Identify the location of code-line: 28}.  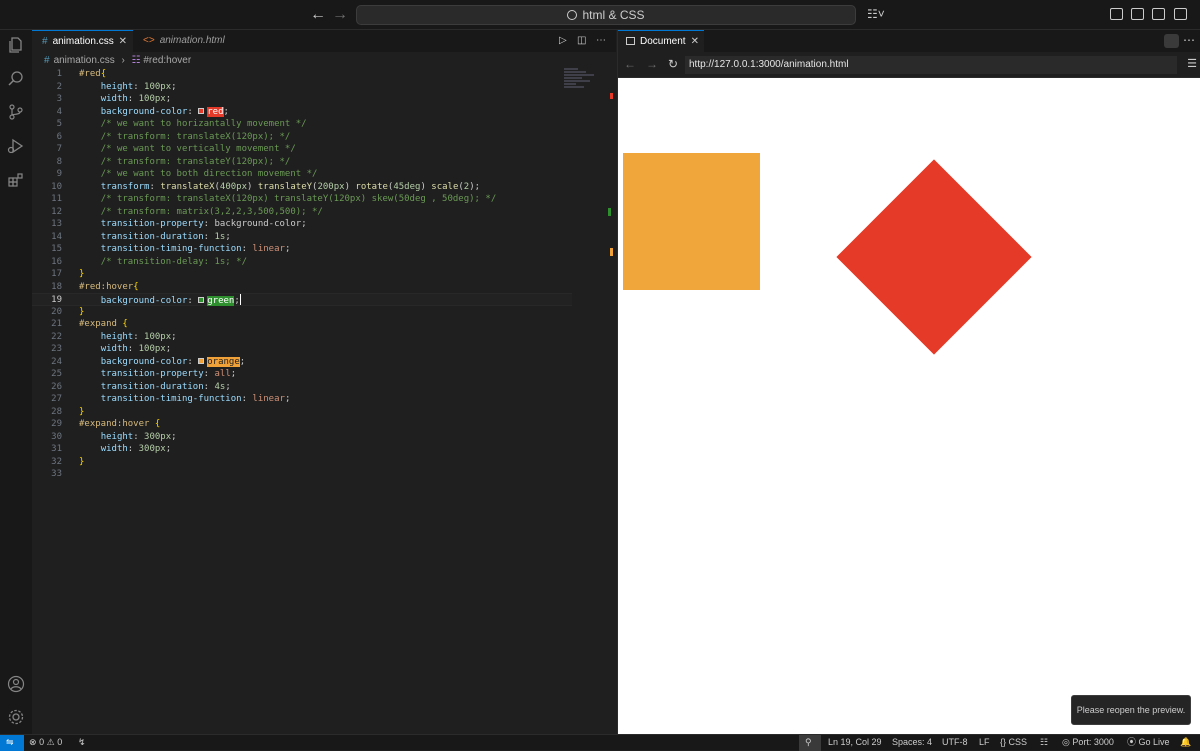
(302, 412).